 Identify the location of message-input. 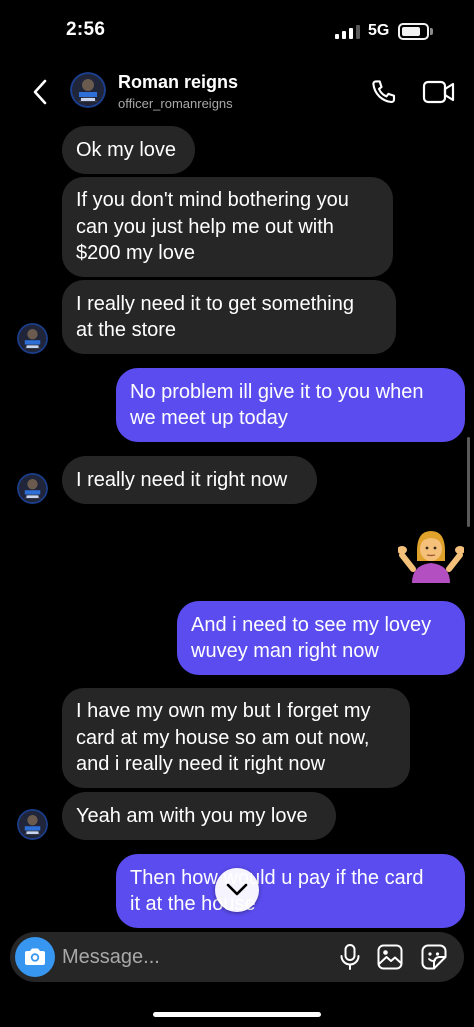
(197, 957).